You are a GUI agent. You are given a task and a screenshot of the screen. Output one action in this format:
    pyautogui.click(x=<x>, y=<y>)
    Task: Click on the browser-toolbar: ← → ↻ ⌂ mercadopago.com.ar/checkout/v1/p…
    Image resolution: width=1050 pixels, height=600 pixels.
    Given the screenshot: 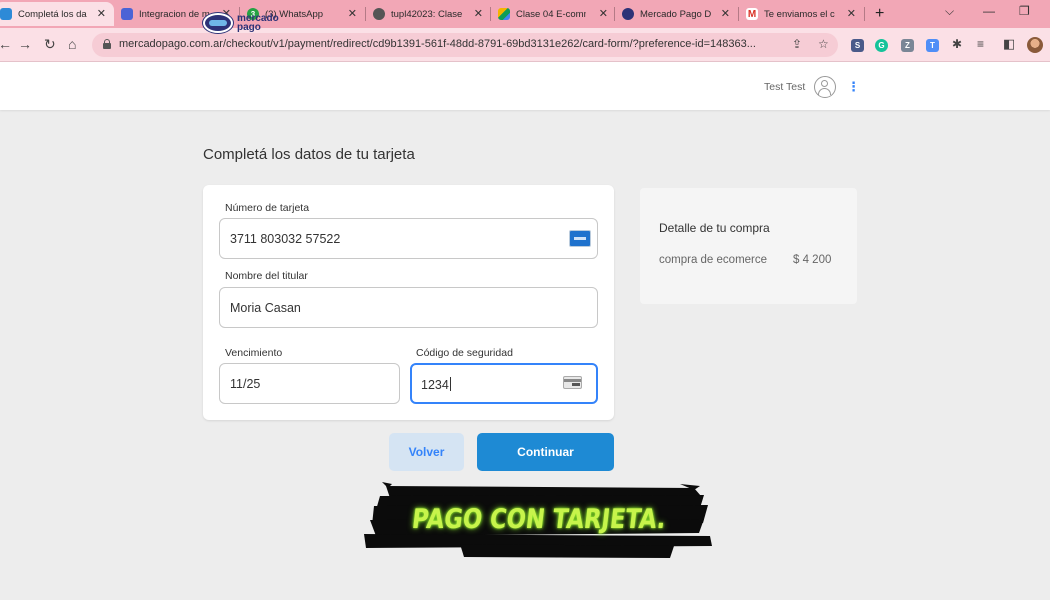 What is the action you would take?
    pyautogui.click(x=525, y=45)
    